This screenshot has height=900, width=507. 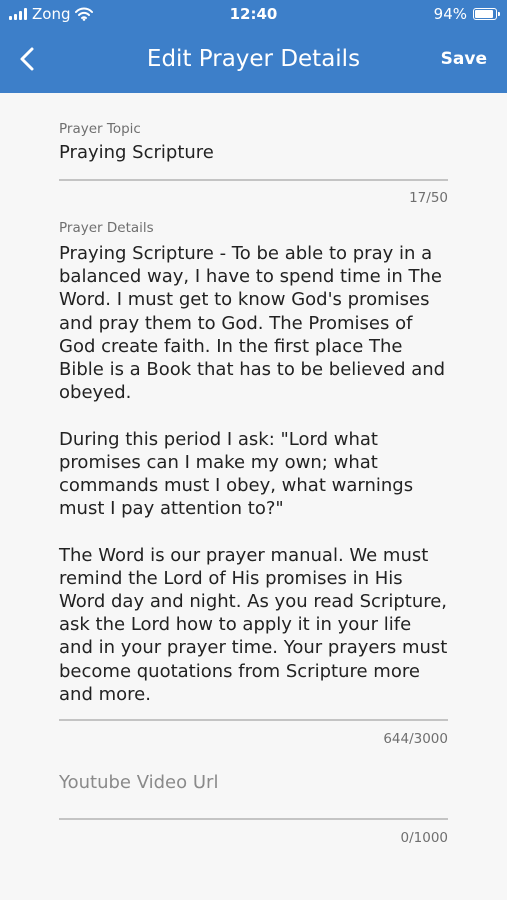 I want to click on status-right: 94%, so click(x=466, y=14).